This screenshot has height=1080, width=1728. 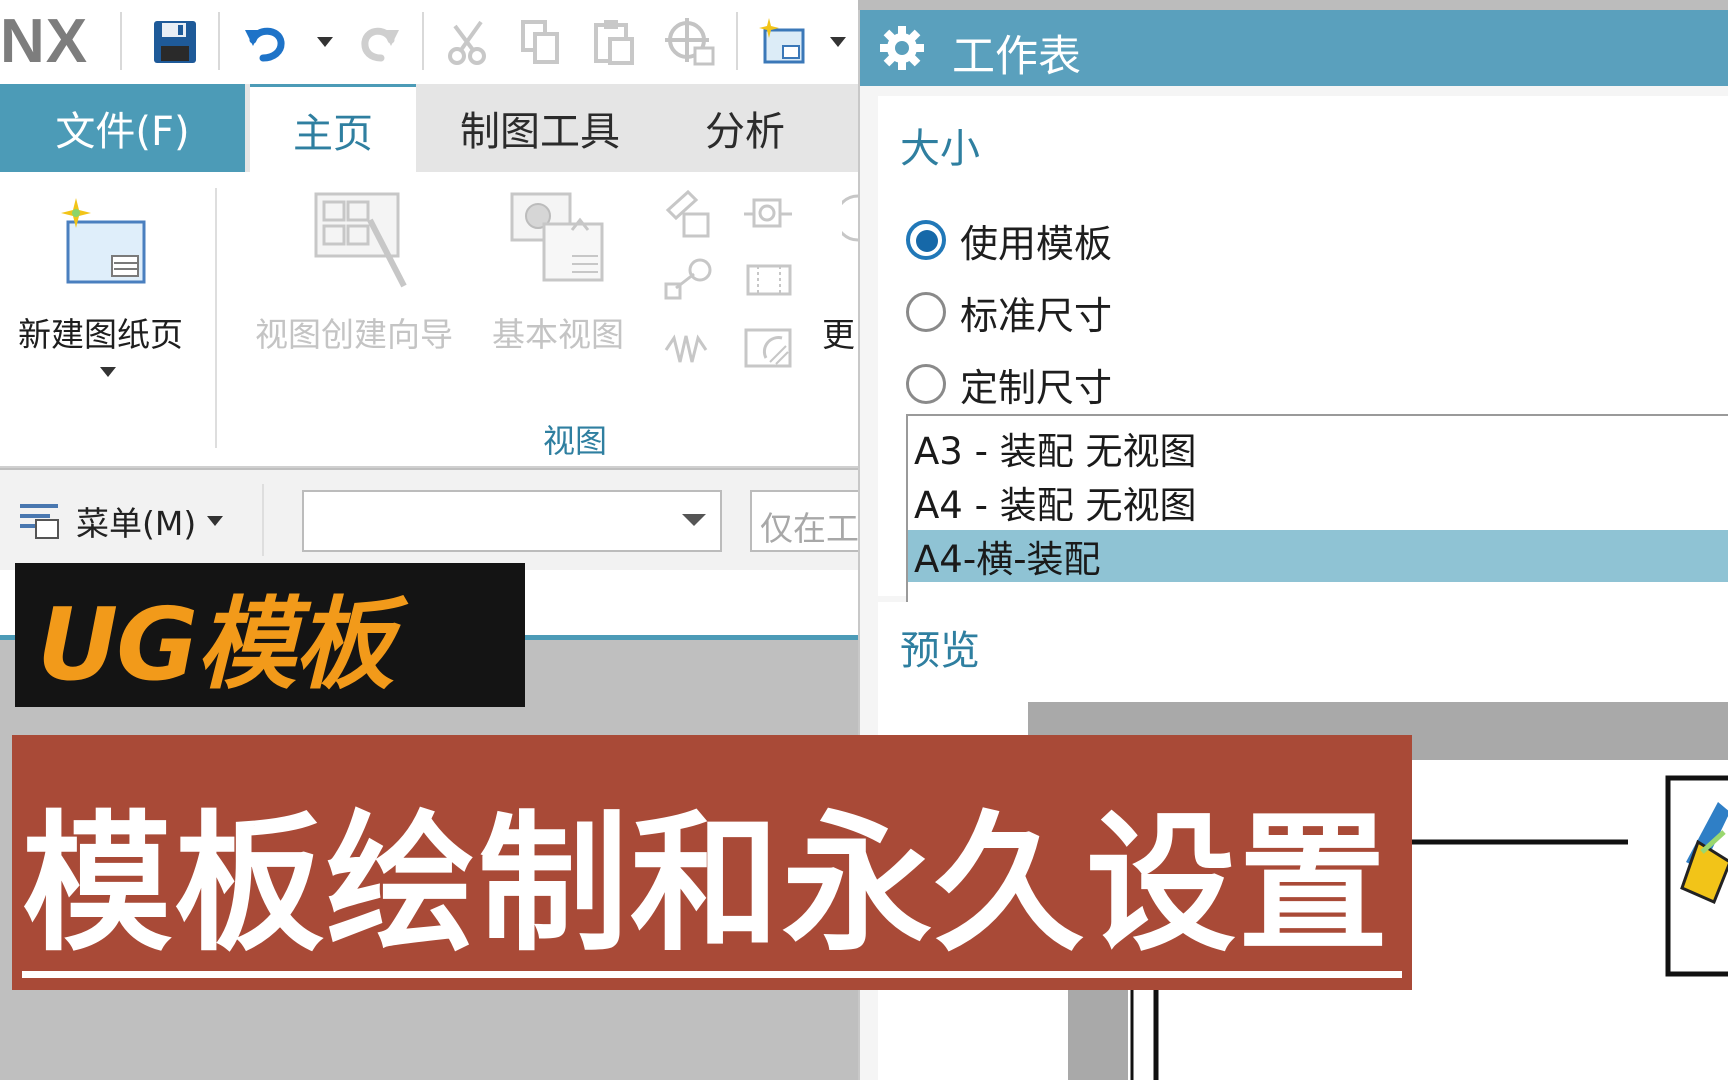 I want to click on tab-file: 文件(F), so click(x=122, y=128).